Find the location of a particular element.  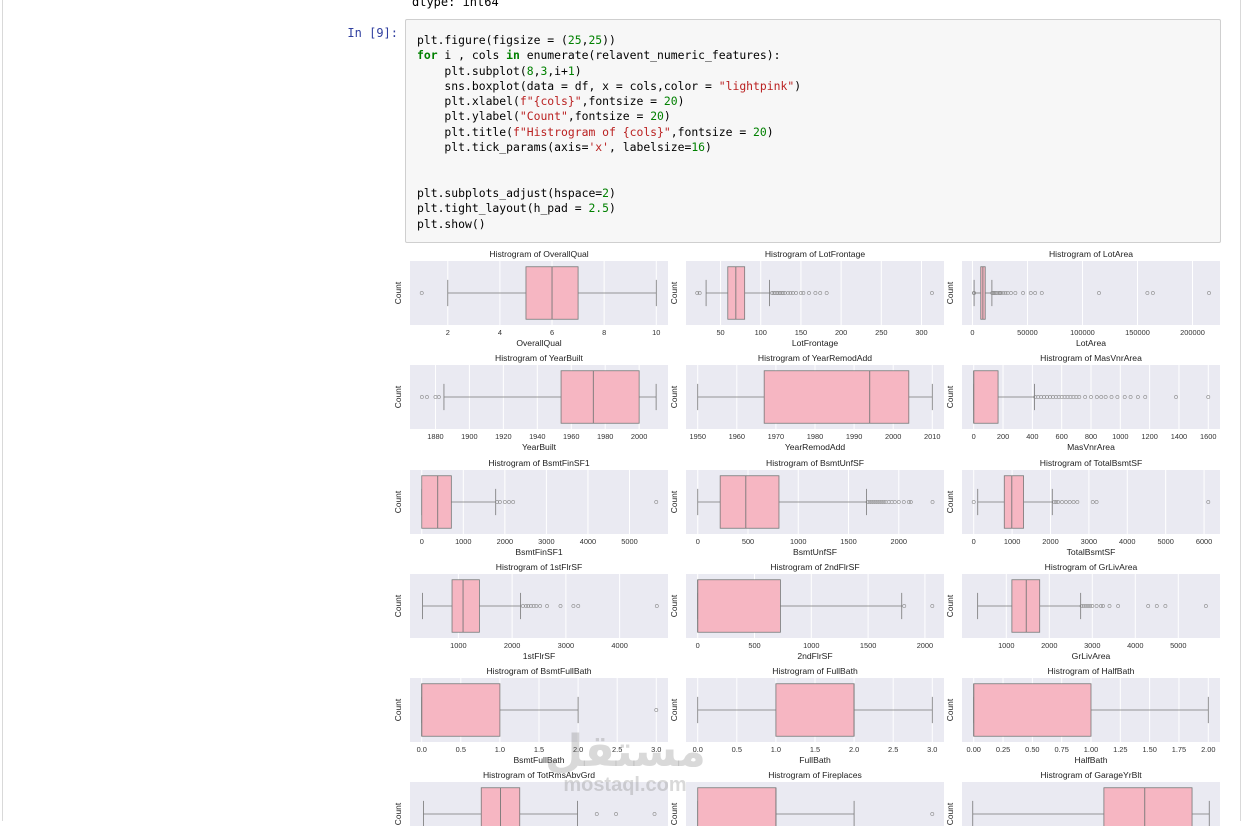

tick-label: 1980 is located at coordinates (605, 436).